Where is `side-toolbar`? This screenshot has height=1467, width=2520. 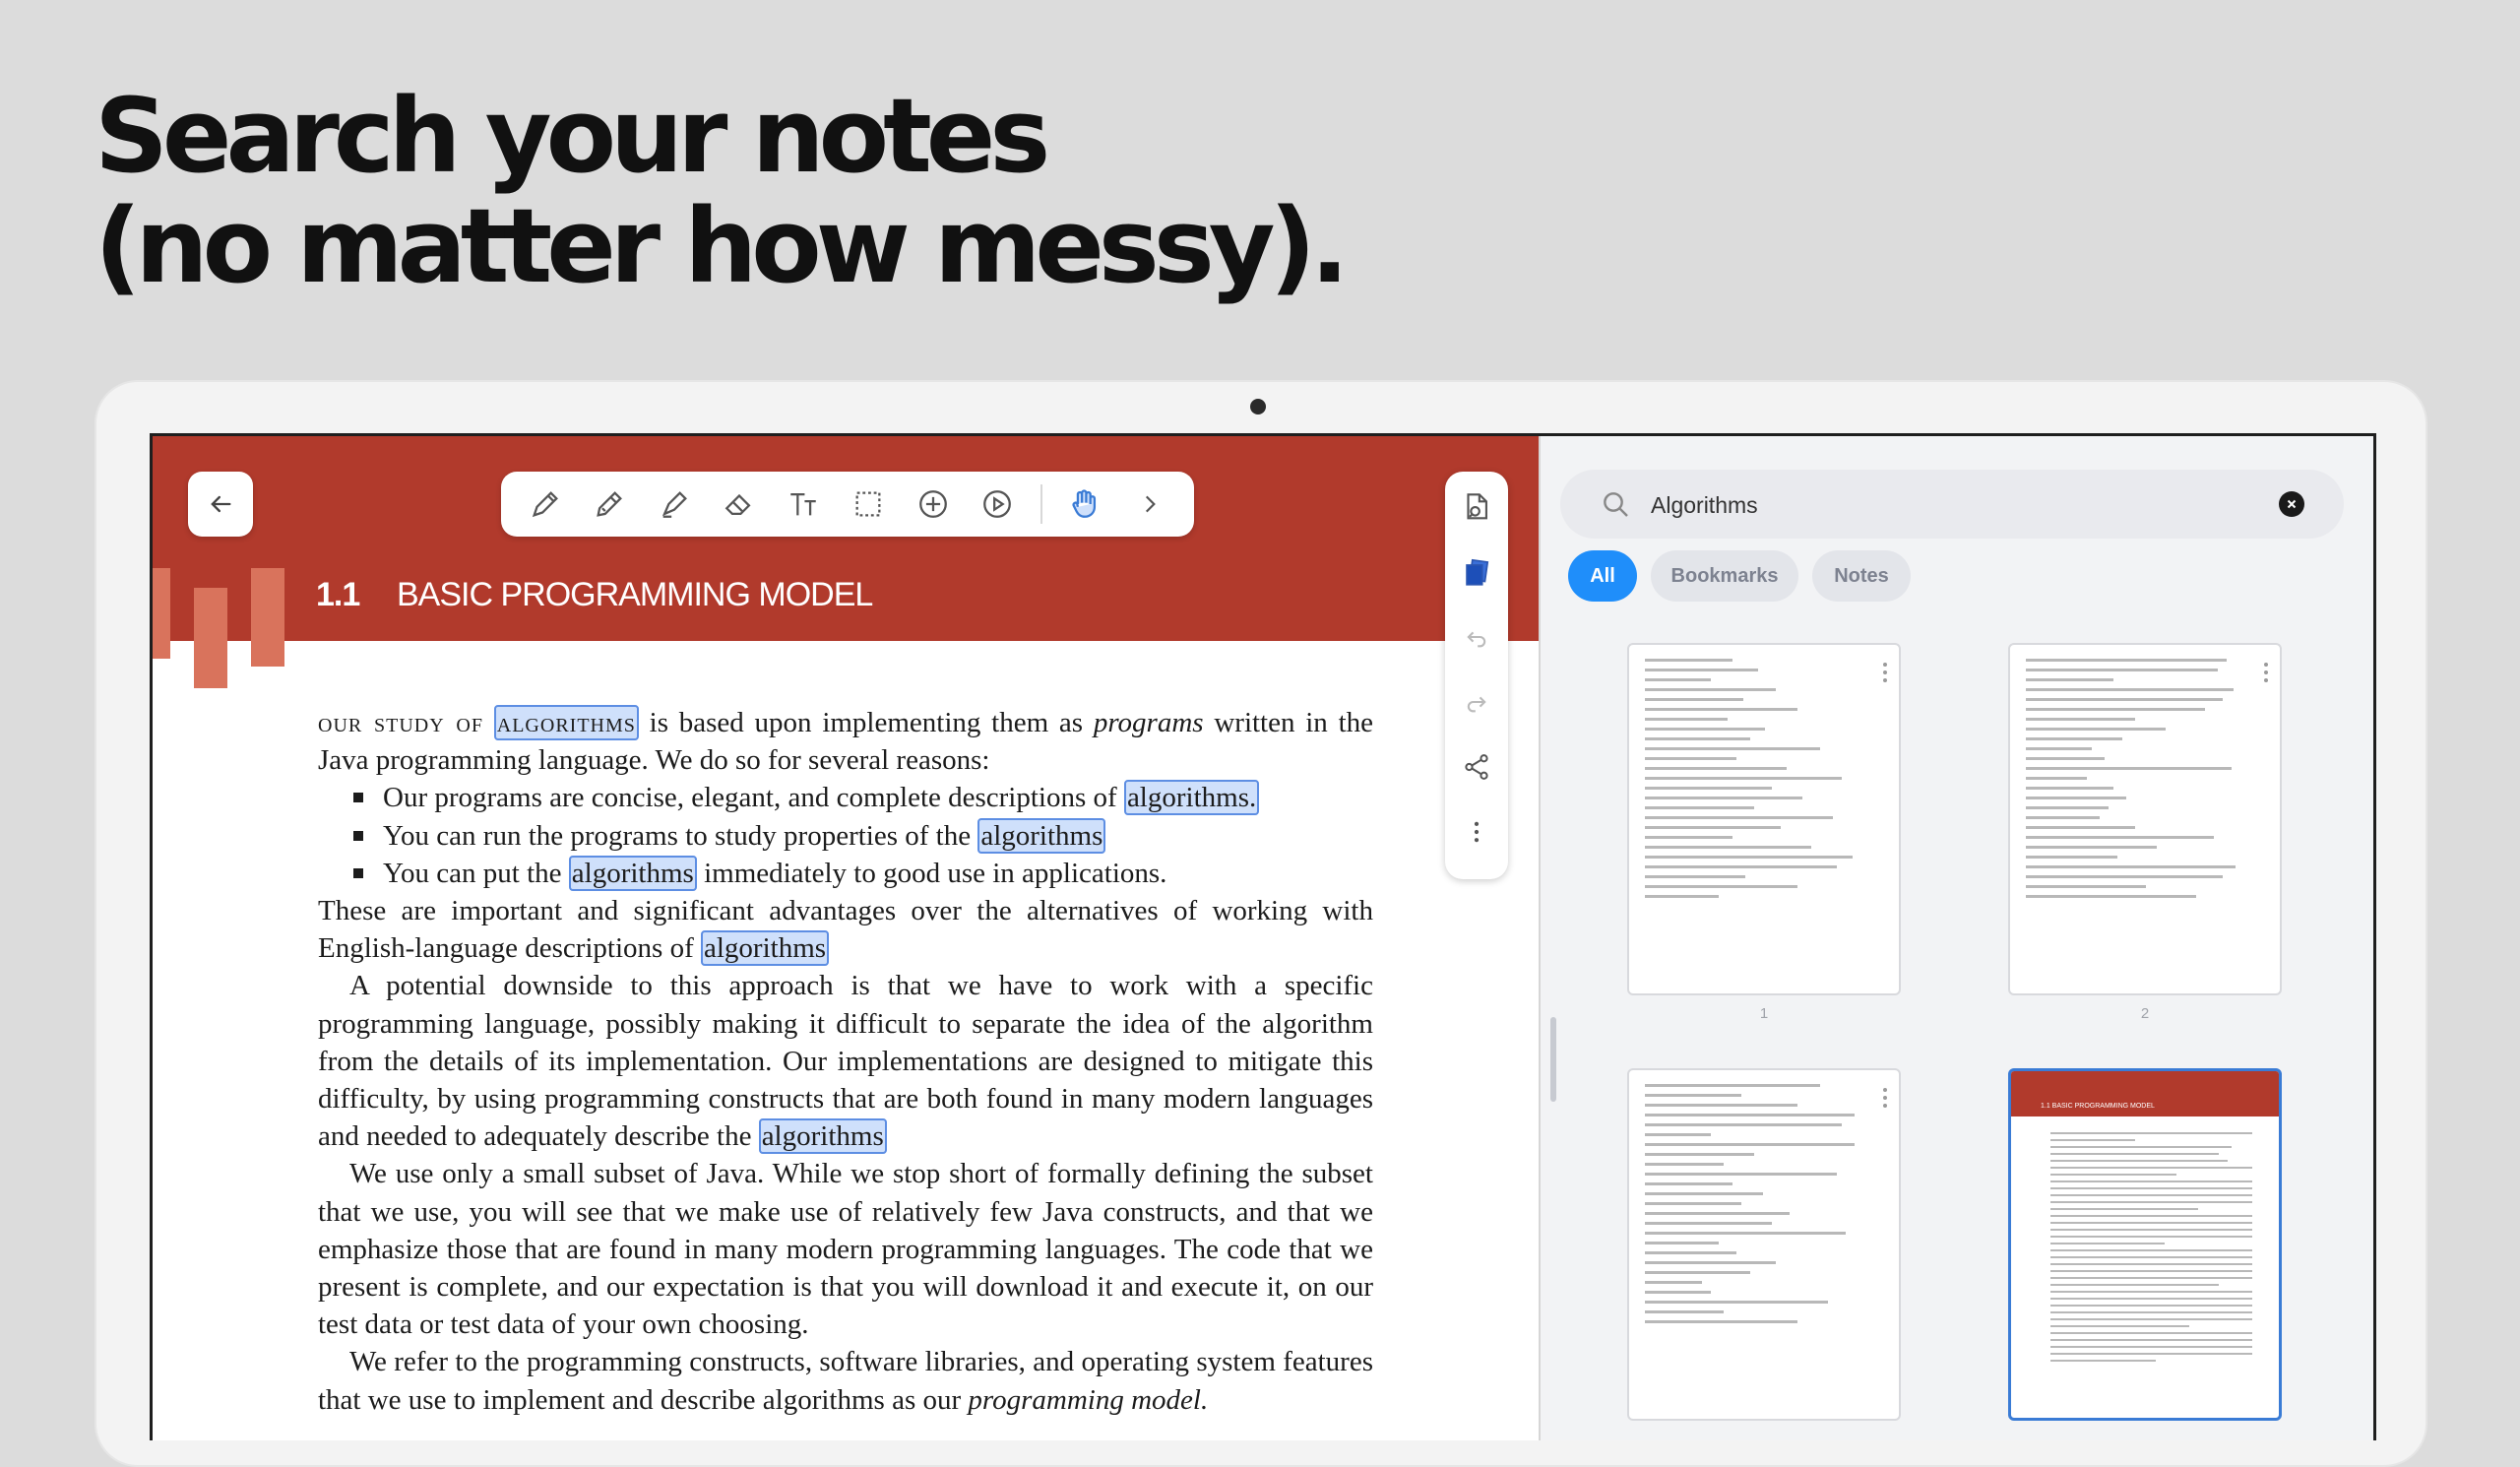
side-toolbar is located at coordinates (1476, 675).